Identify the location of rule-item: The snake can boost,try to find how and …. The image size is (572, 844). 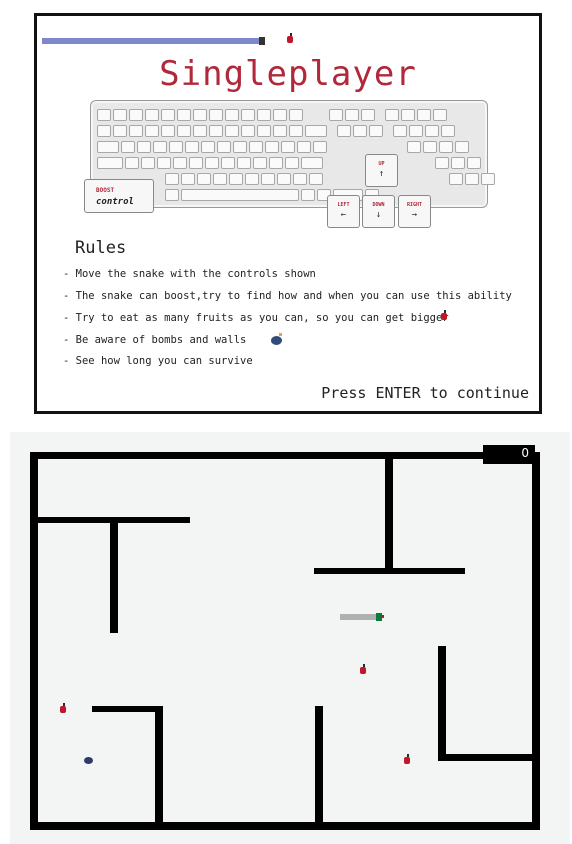
(287, 296).